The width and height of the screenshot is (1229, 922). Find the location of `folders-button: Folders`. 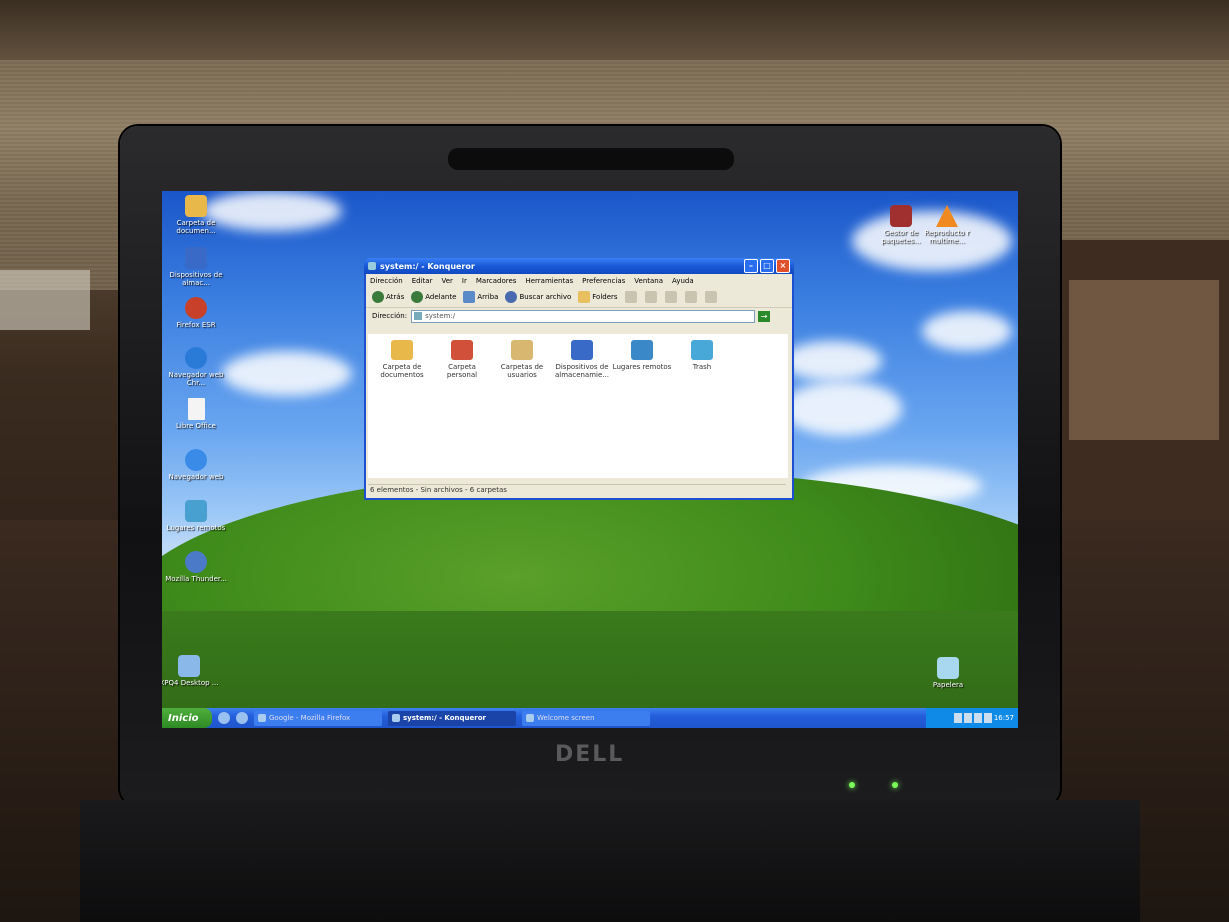

folders-button: Folders is located at coordinates (598, 297).